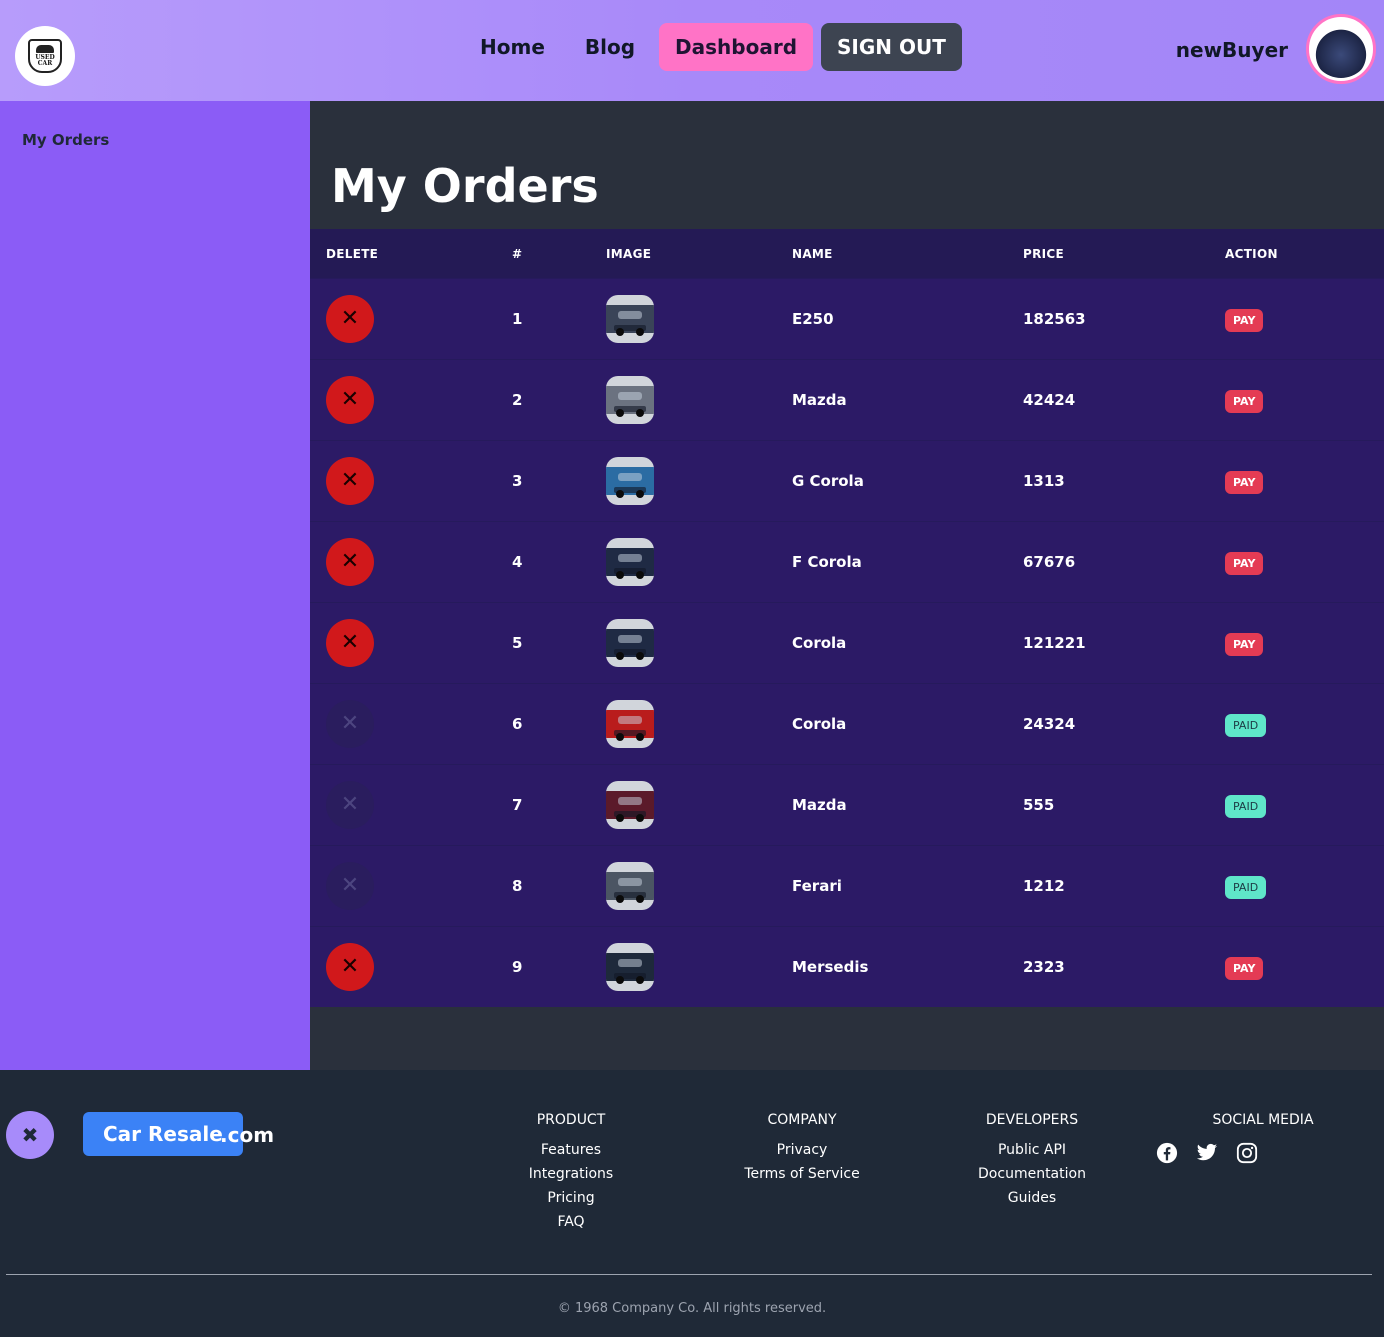 Image resolution: width=1384 pixels, height=1337 pixels. I want to click on brand-name: Car Resale, so click(163, 1134).